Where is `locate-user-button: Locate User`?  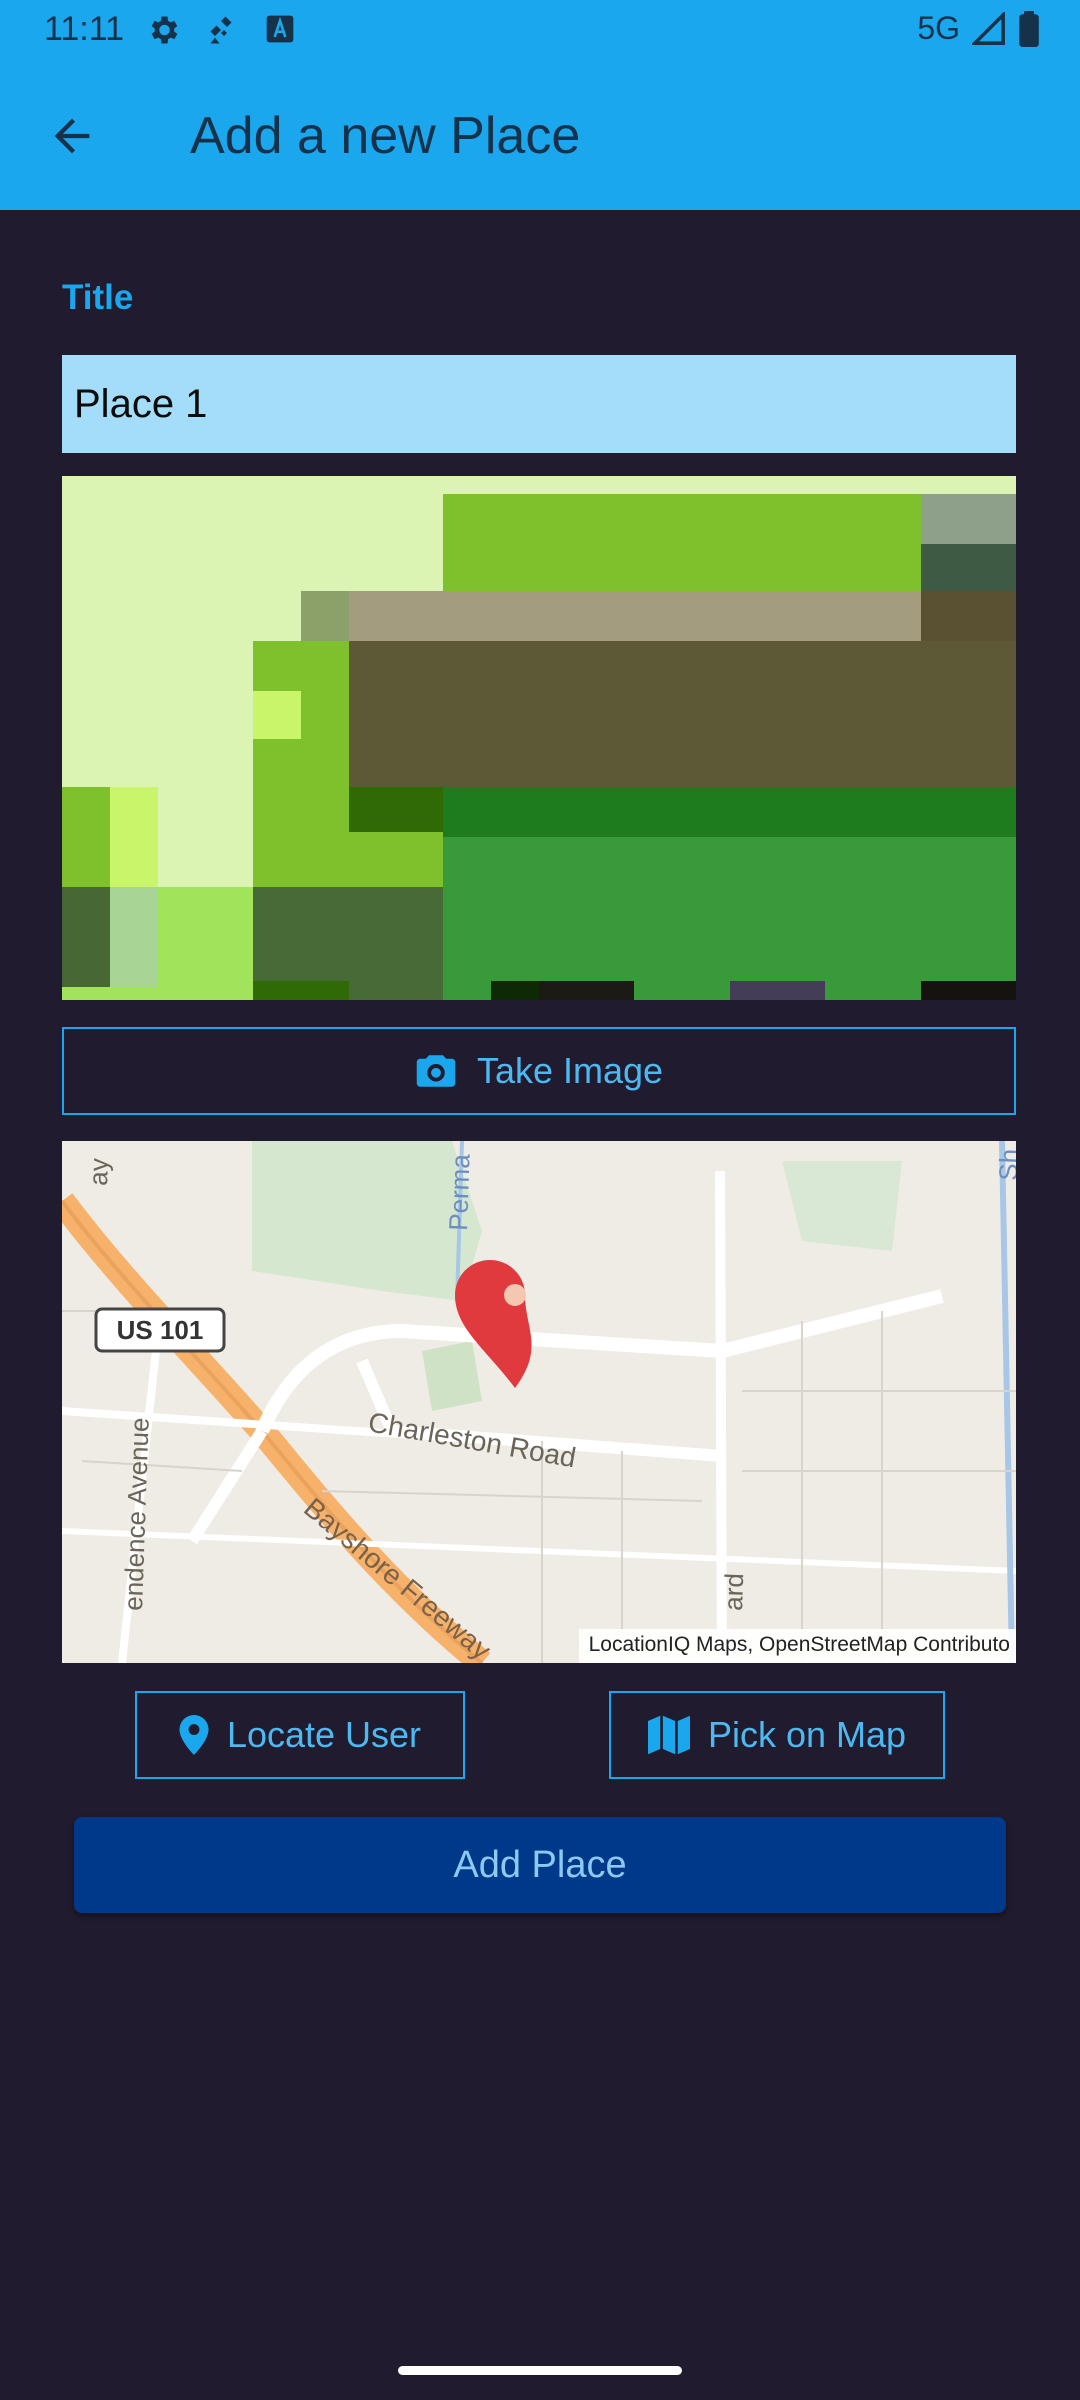 locate-user-button: Locate User is located at coordinates (300, 1735).